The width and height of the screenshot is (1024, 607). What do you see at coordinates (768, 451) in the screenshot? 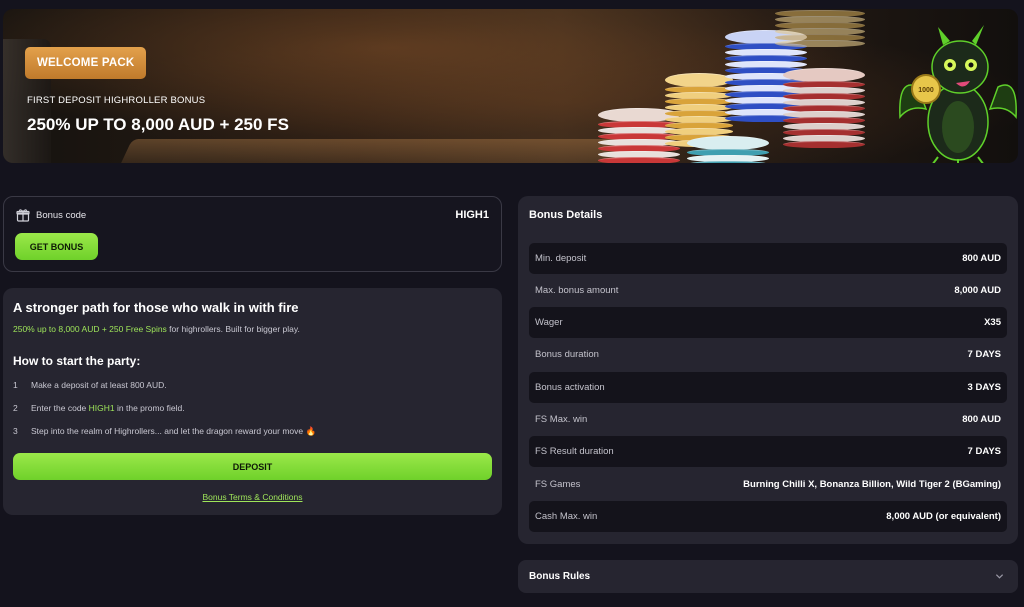
I see `detail-row-fs-result-duration: FS Result duration 7 DAYS` at bounding box center [768, 451].